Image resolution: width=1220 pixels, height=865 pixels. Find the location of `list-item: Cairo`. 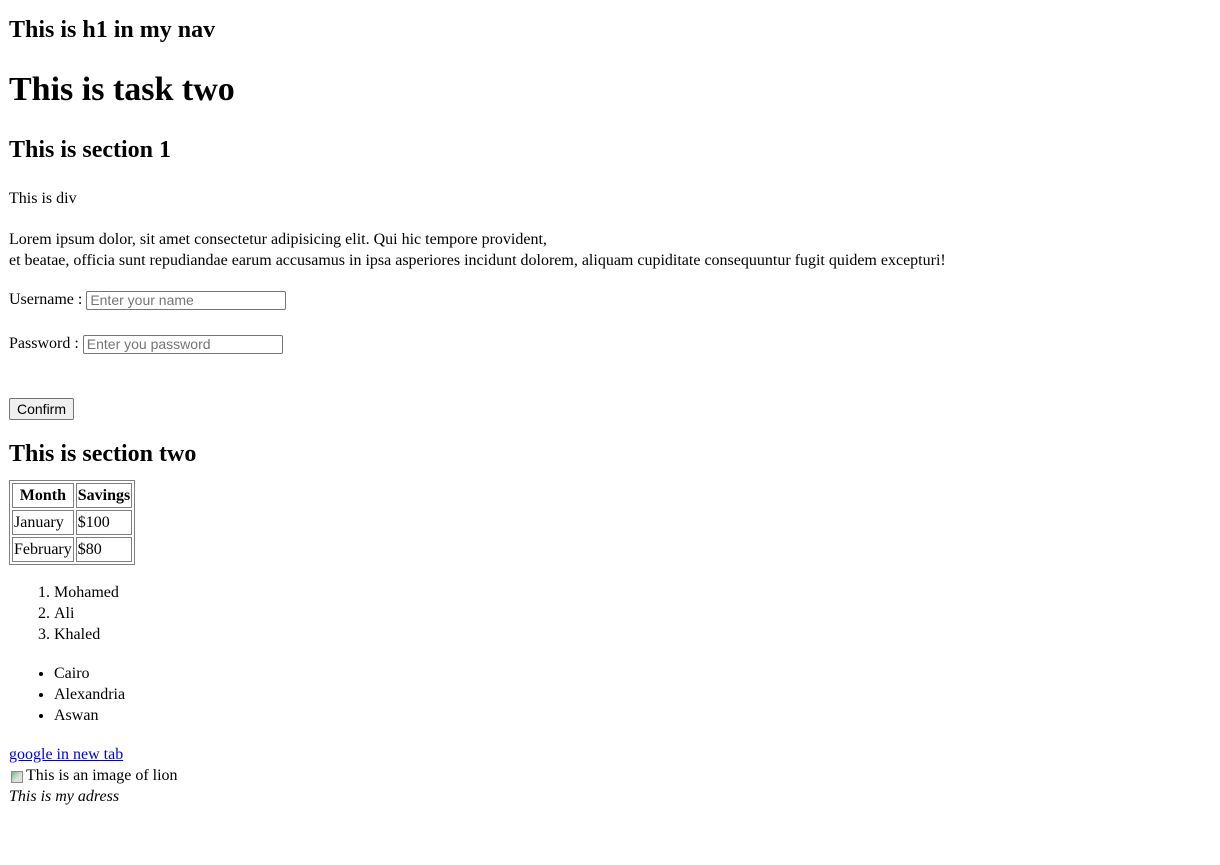

list-item: Cairo is located at coordinates (632, 673).